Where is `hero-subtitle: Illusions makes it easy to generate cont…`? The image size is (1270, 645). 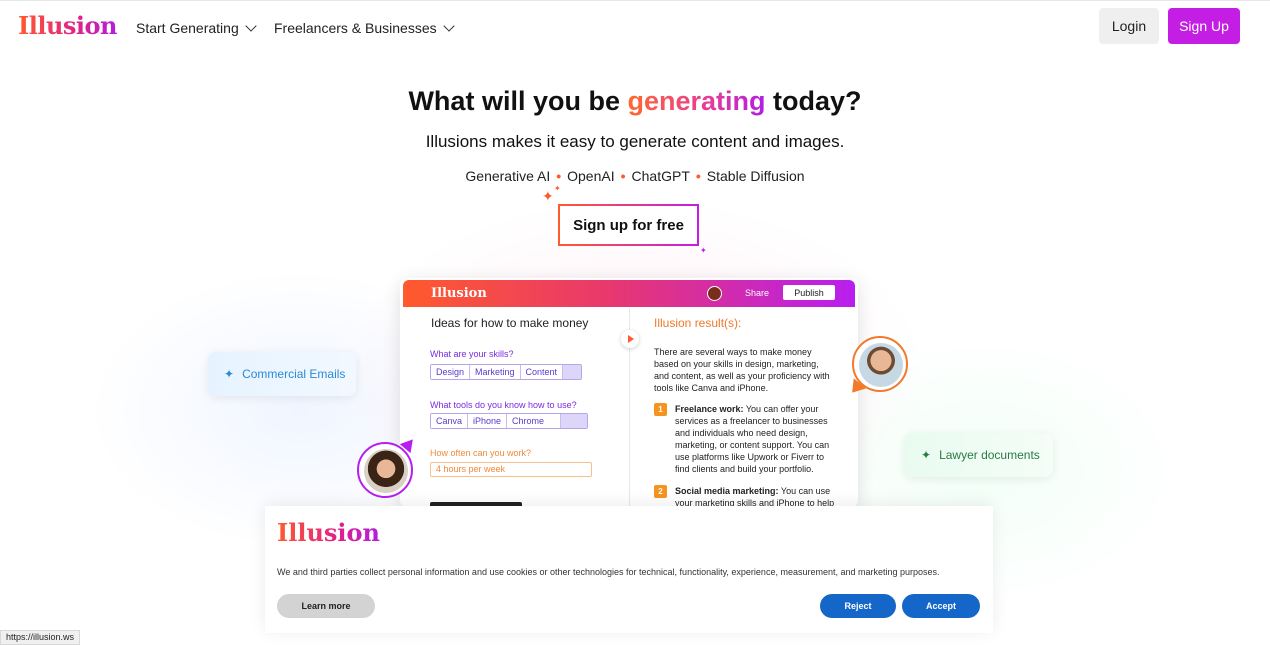 hero-subtitle: Illusions makes it easy to generate cont… is located at coordinates (635, 141).